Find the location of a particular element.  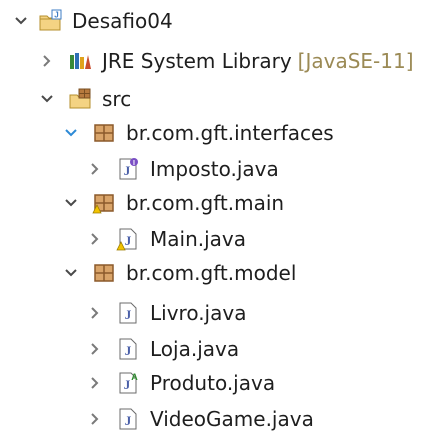

java-file-warning-icon: J is located at coordinates (128, 239).